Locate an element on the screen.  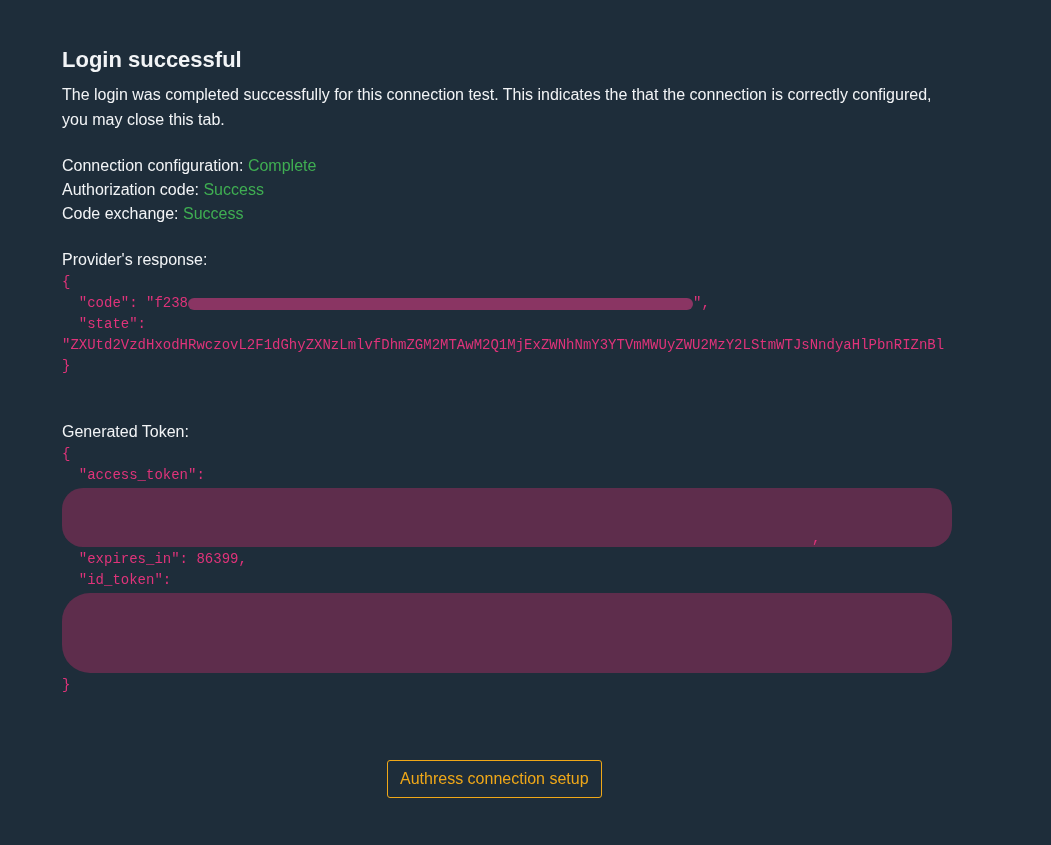
code-line: "code": "f238 is located at coordinates (133, 303).